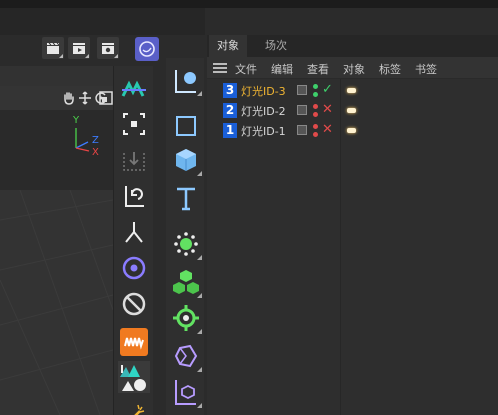 This screenshot has height=415, width=498. What do you see at coordinates (85, 98) in the screenshot?
I see `move-arrows-icon` at bounding box center [85, 98].